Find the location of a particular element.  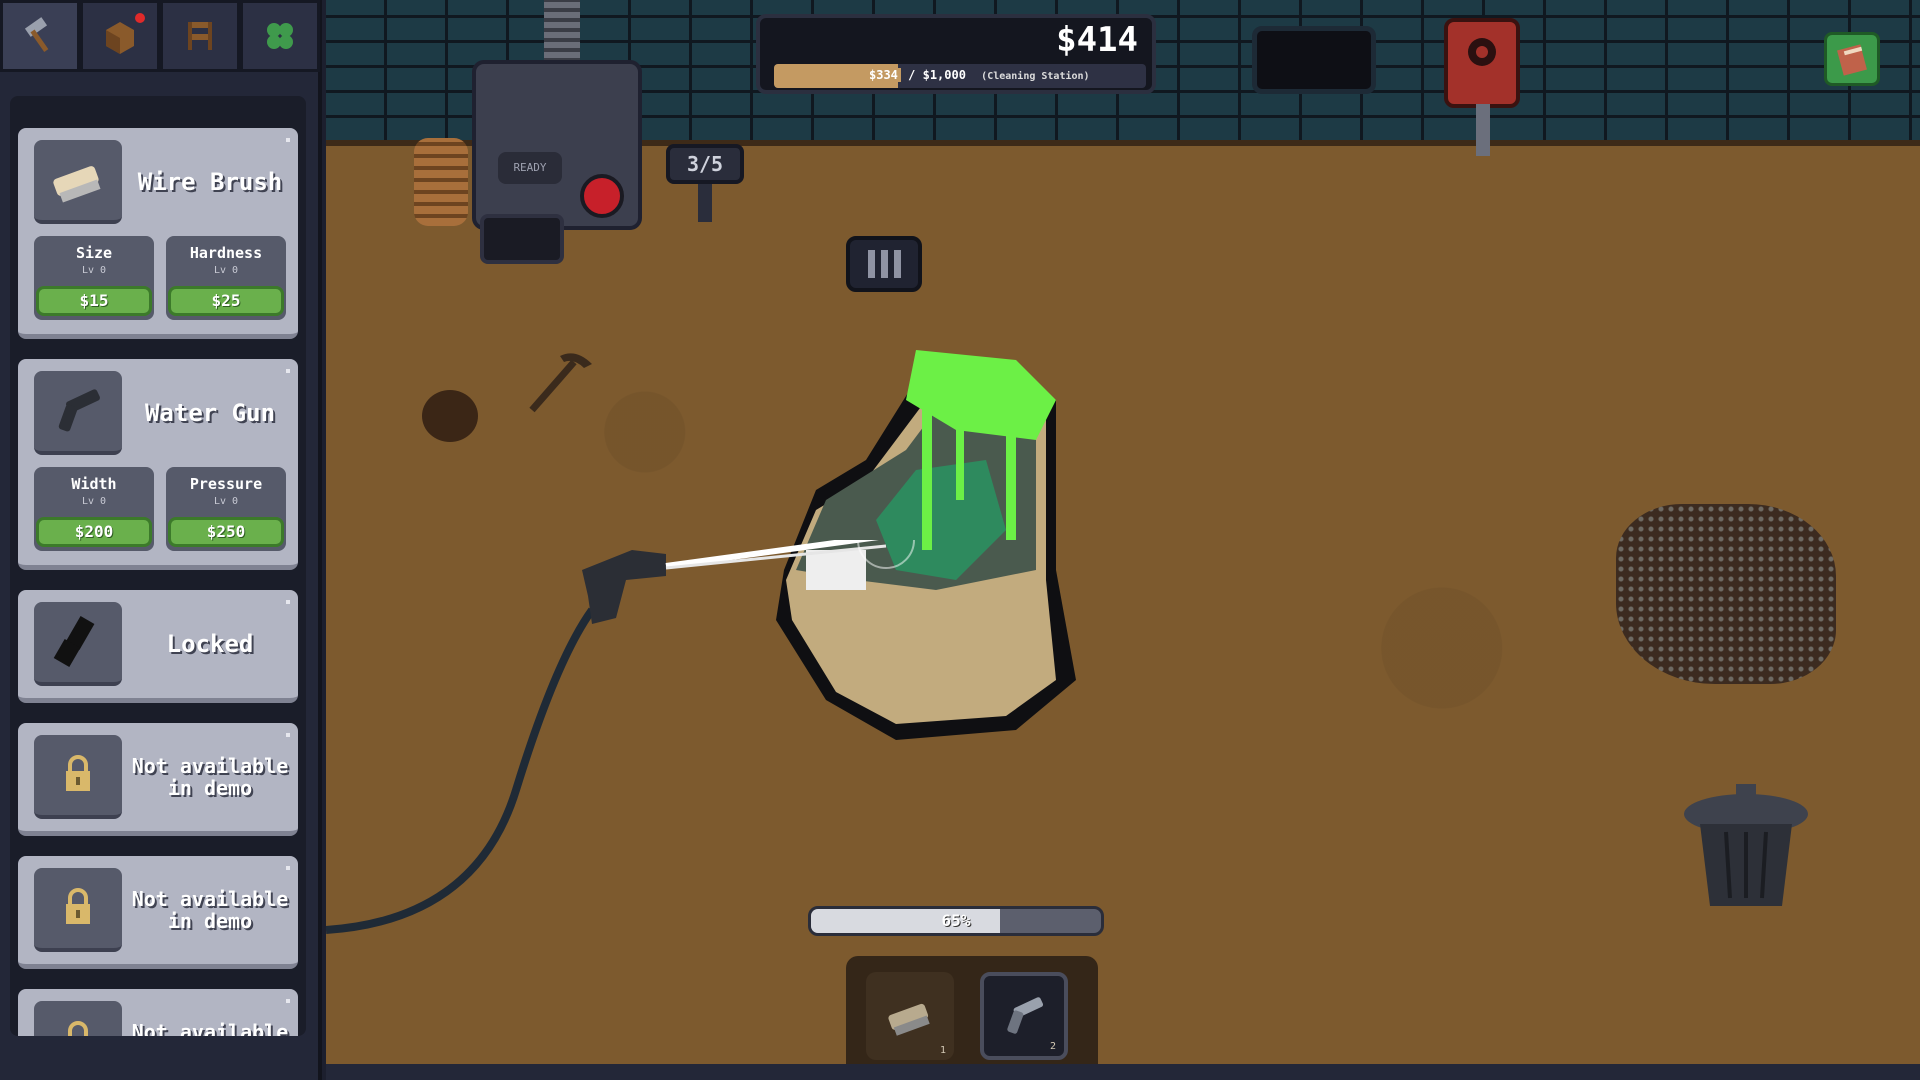

hotbar-slot-water-gun: 2 is located at coordinates (1024, 1016).